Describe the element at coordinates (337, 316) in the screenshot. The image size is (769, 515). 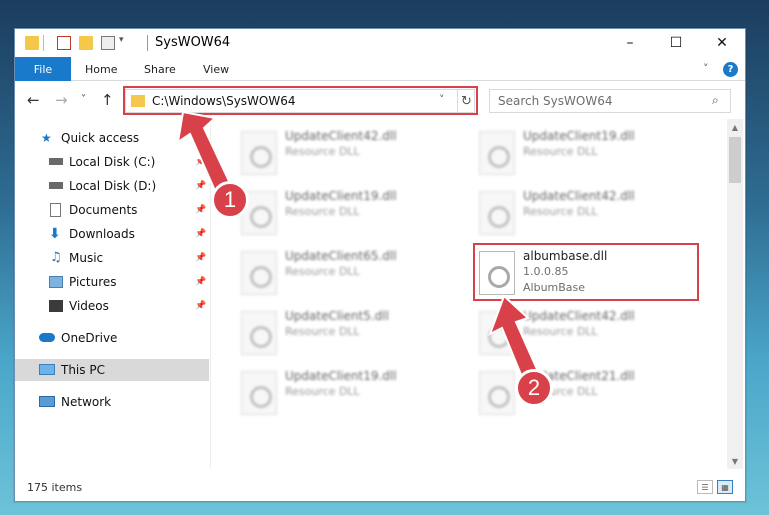
I see `file-name: UpdateClient5.dll` at that location.